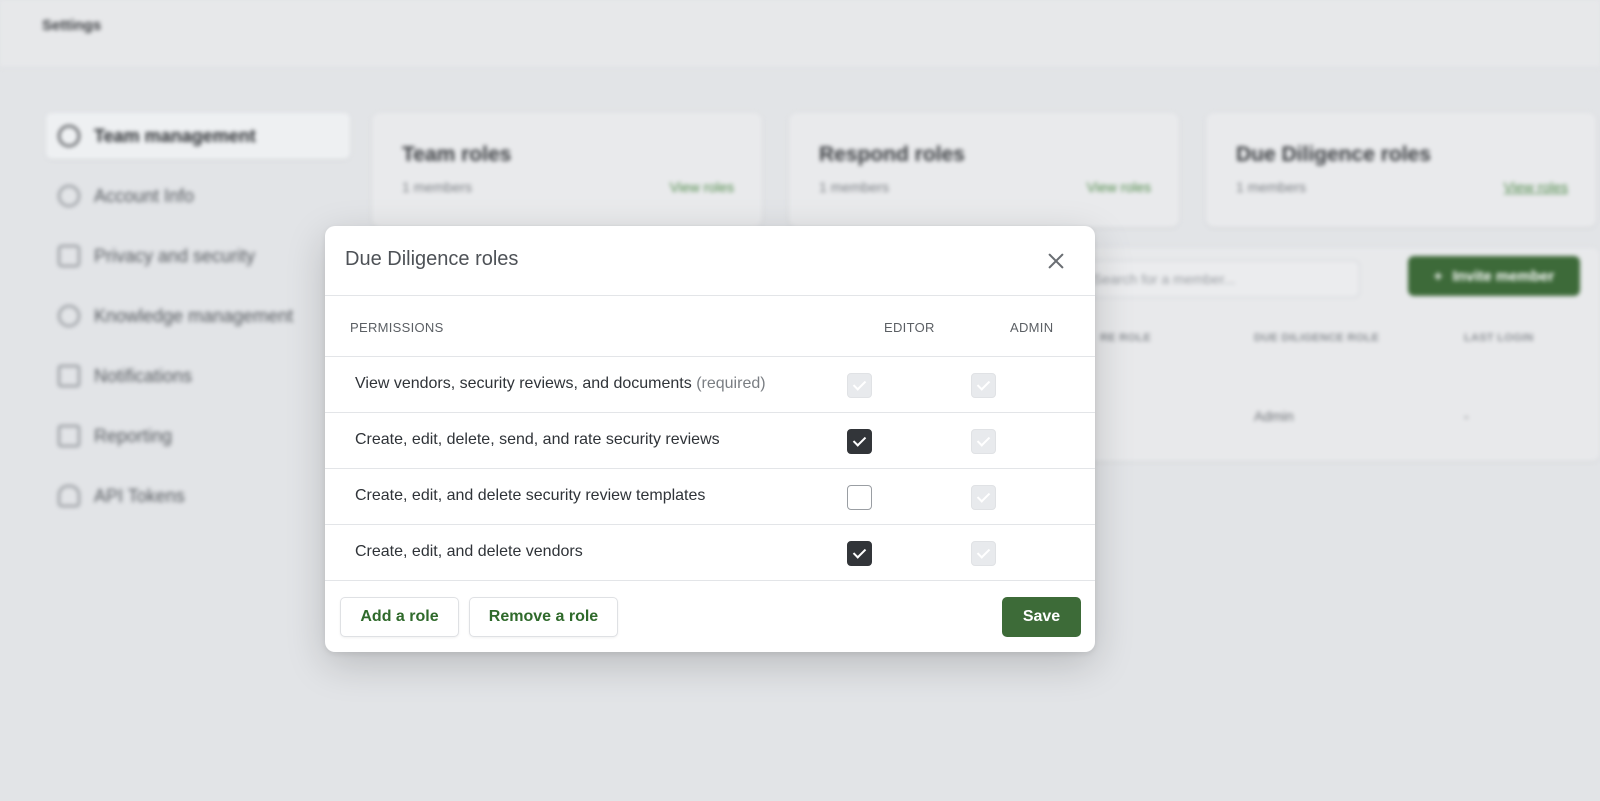  Describe the element at coordinates (198, 436) in the screenshot. I see `sidebar-item-reporting: Reporting` at that location.